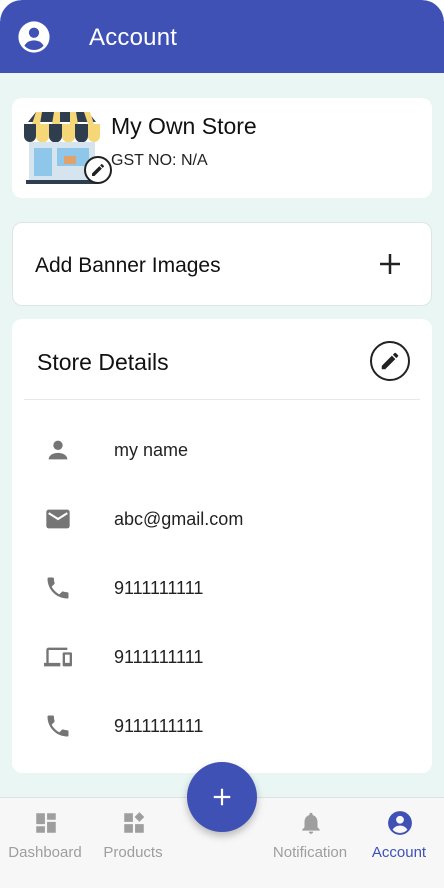  Describe the element at coordinates (390, 264) in the screenshot. I see `add-banner-plus-icon` at that location.